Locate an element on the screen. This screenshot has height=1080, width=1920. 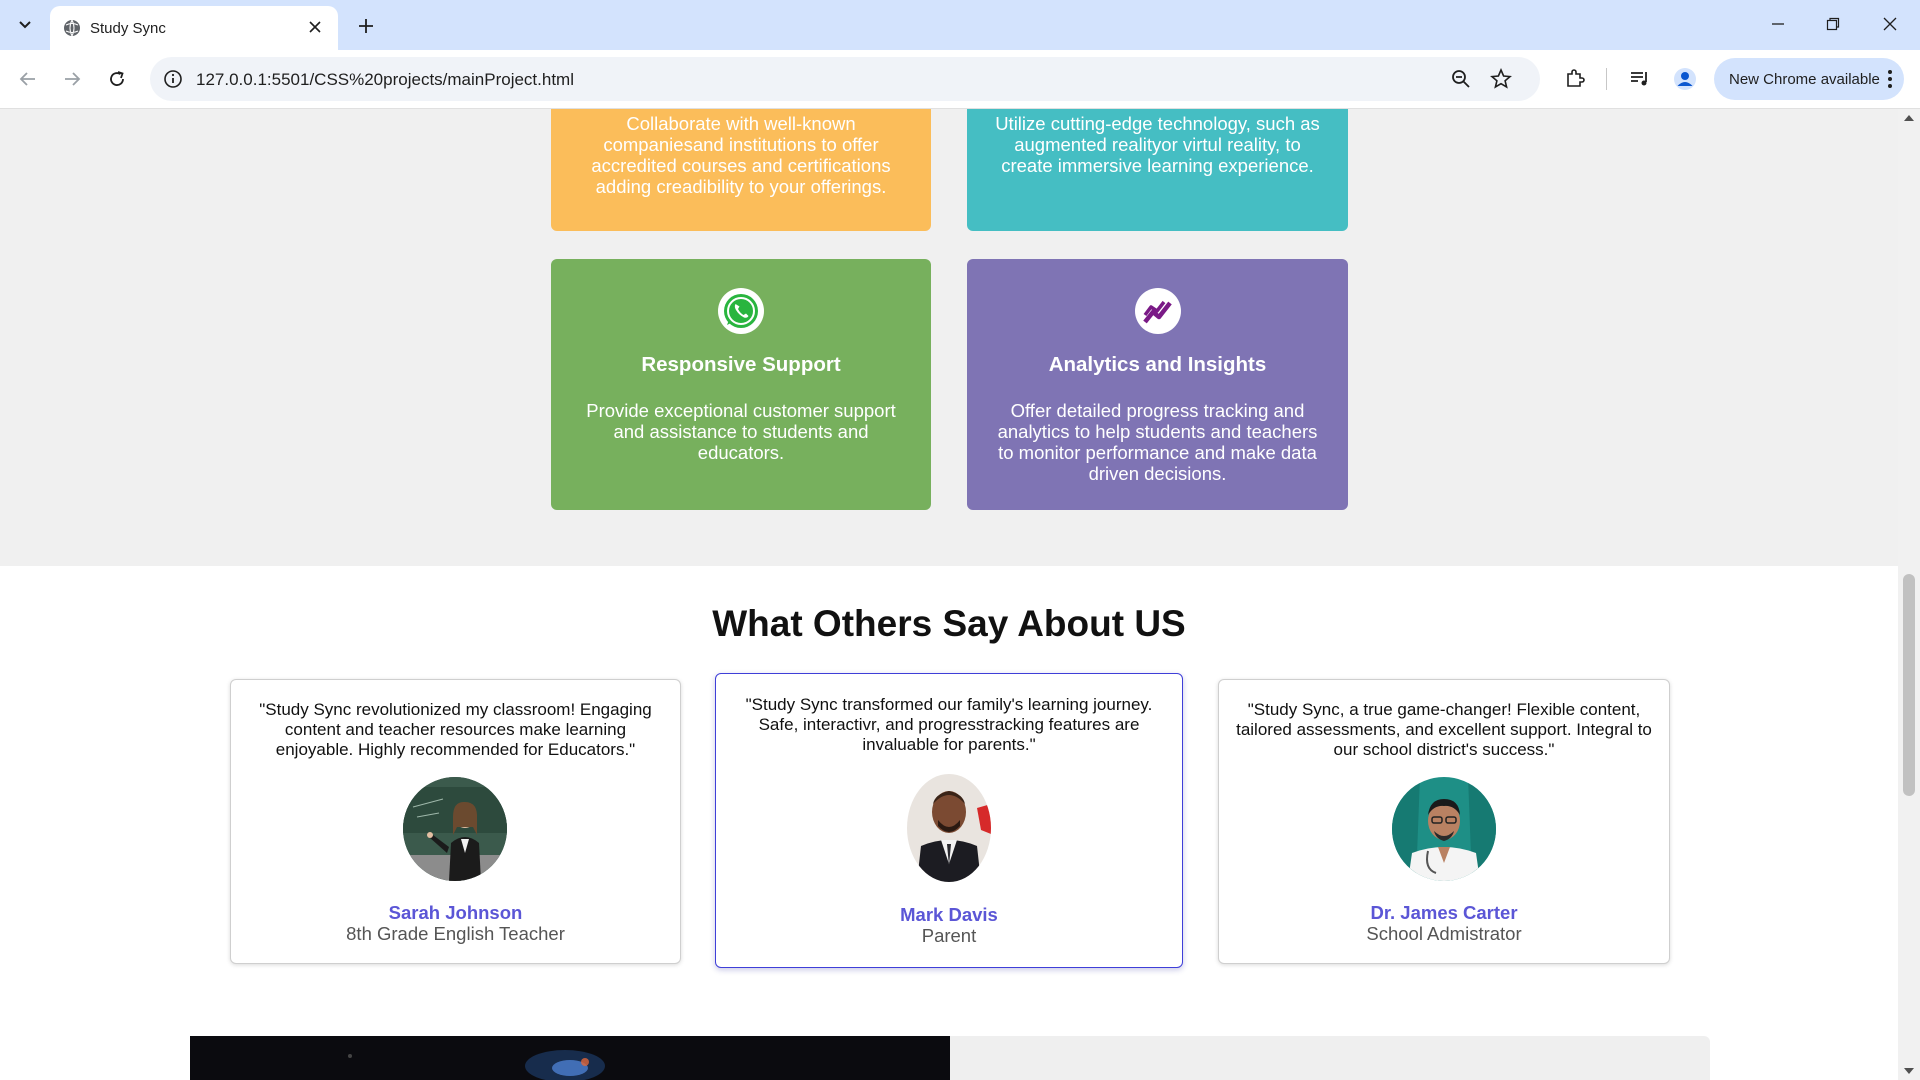
video-banner-image is located at coordinates (570, 1058).